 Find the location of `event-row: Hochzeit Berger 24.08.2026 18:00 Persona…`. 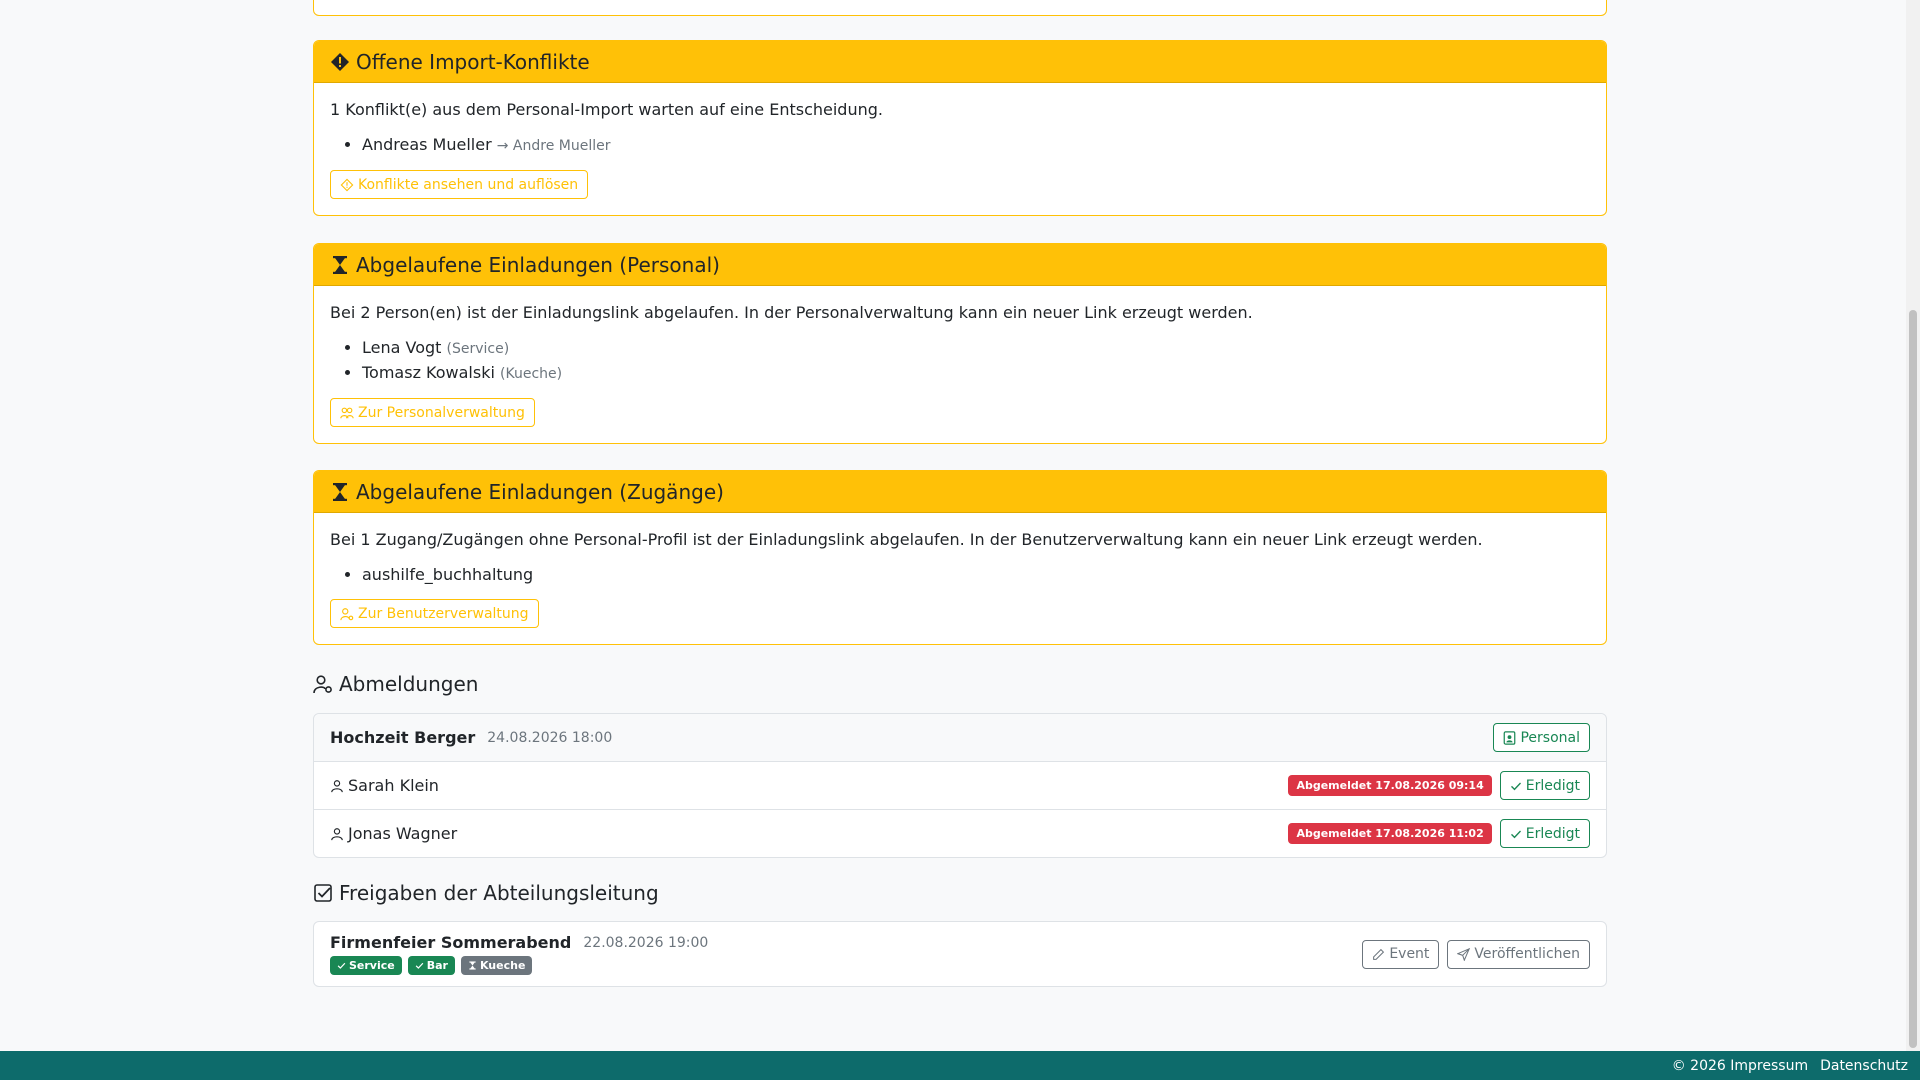

event-row: Hochzeit Berger 24.08.2026 18:00 Persona… is located at coordinates (960, 737).